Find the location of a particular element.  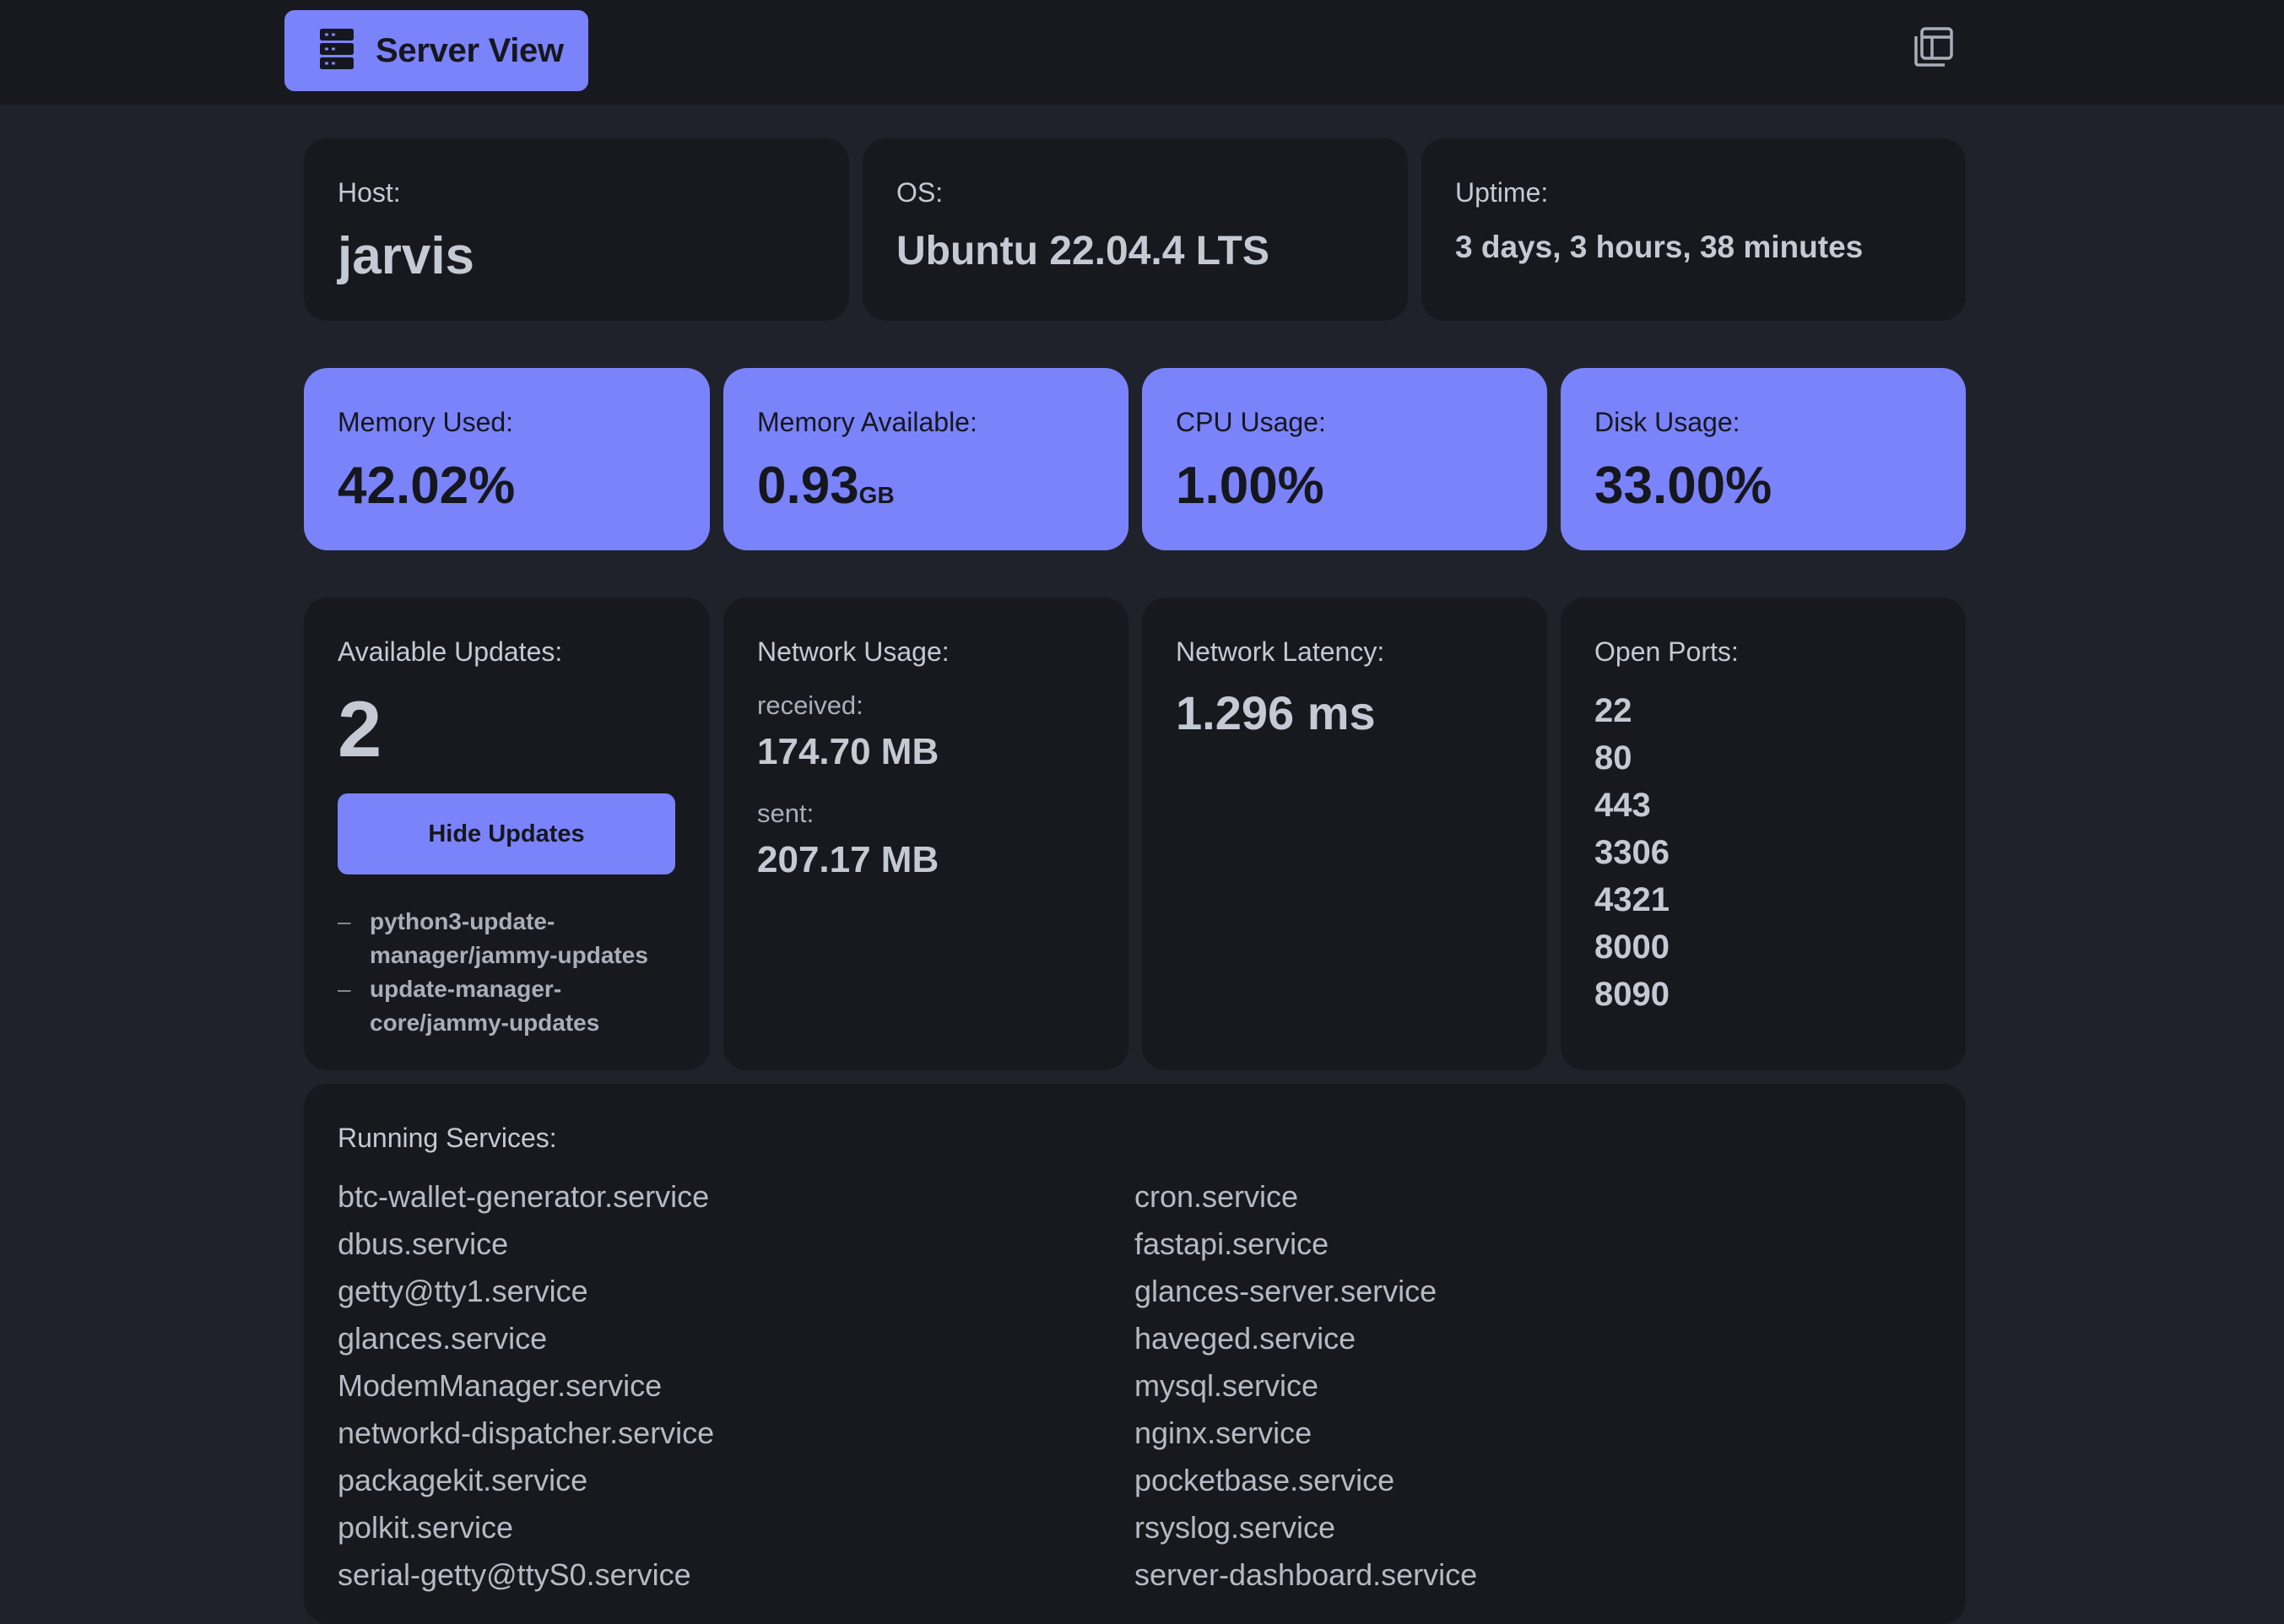

memory-used-value: 42.02% is located at coordinates (427, 486).